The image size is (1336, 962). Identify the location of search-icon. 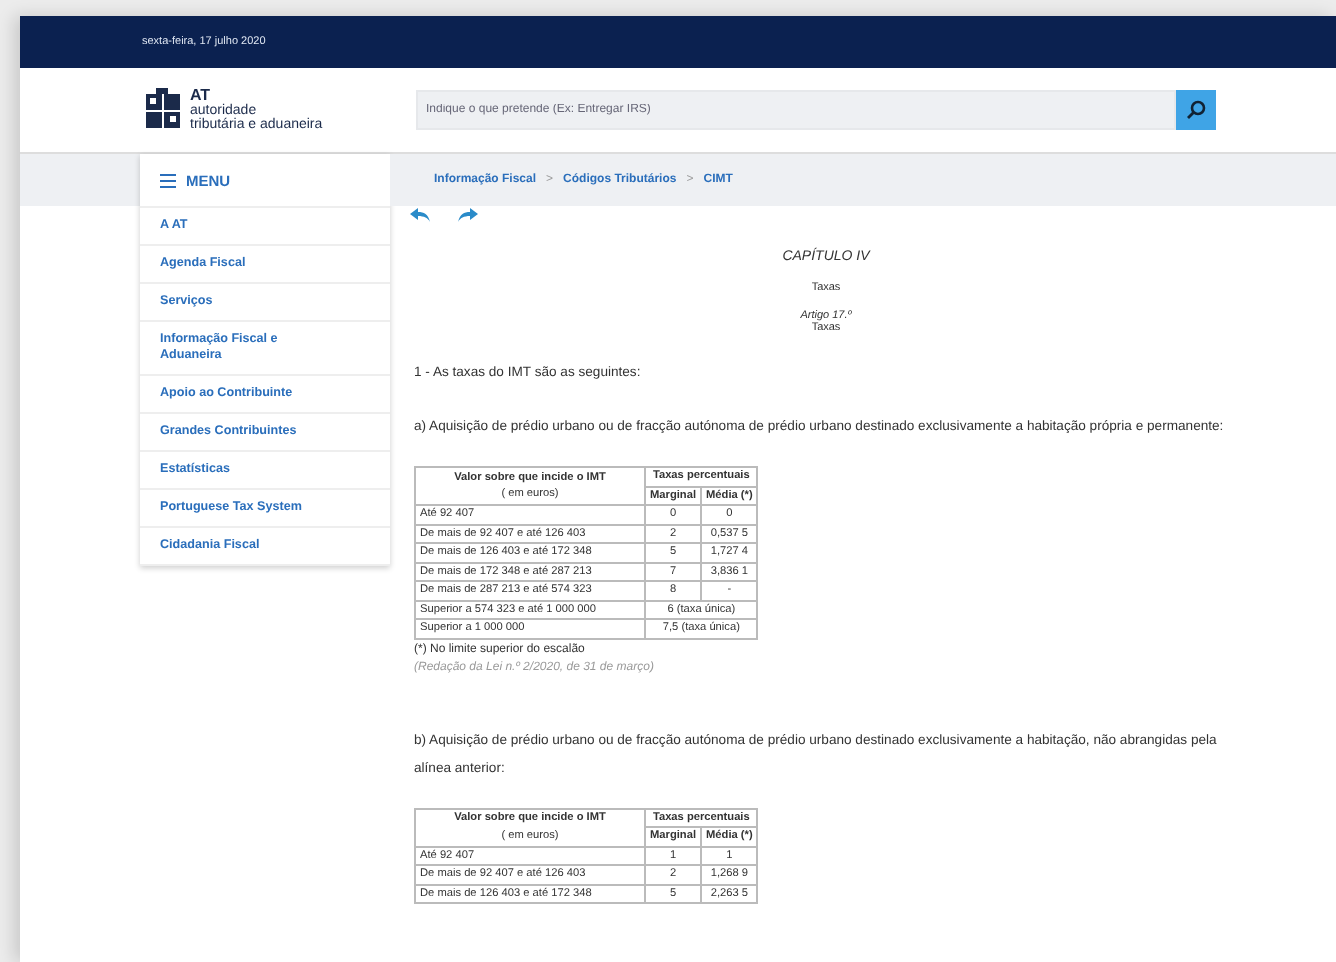
(1196, 110).